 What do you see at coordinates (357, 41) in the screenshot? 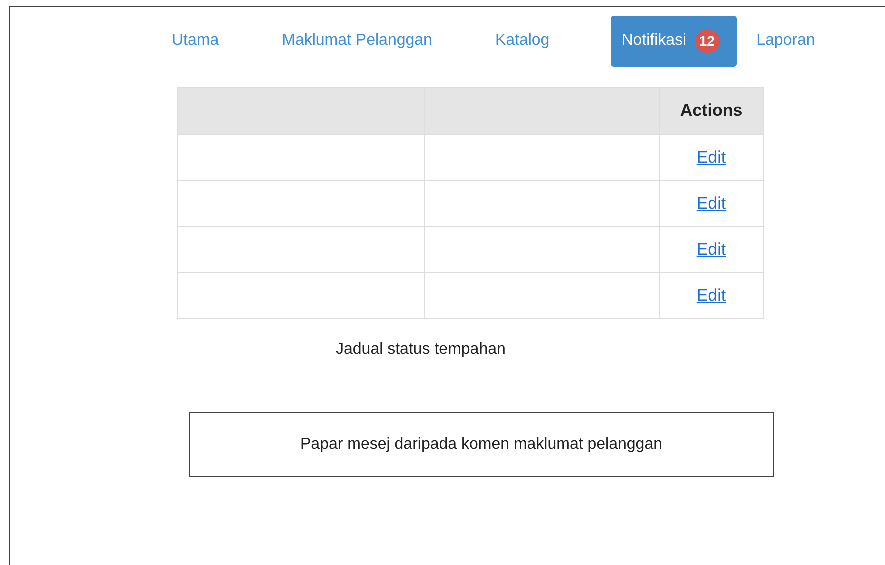
I see `nav-tab: Maklumat Pelanggan` at bounding box center [357, 41].